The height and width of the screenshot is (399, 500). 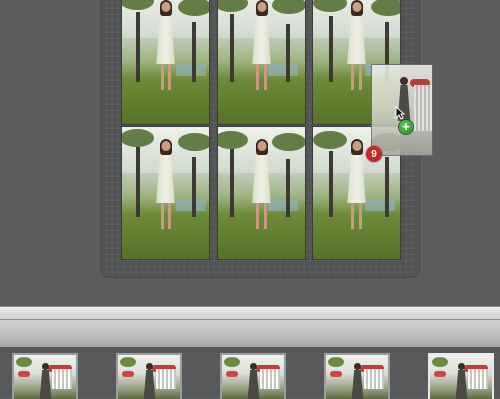 I want to click on drag-count-badge: 9, so click(x=374, y=154).